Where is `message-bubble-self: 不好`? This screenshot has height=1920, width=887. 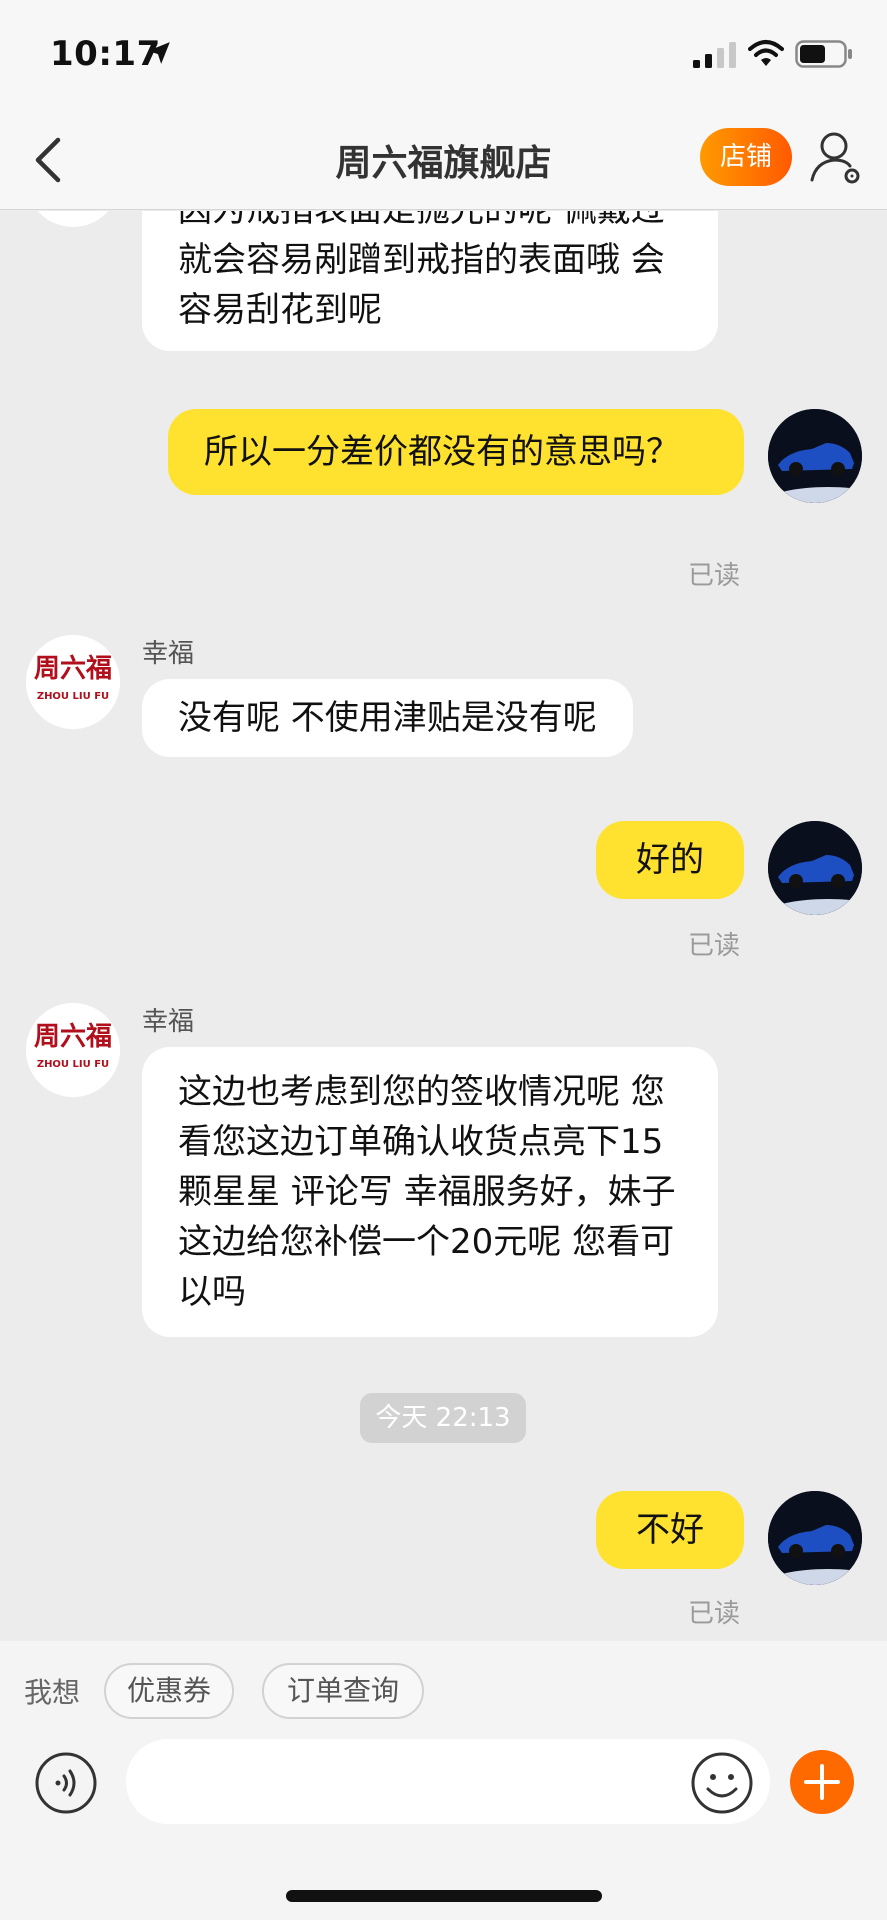
message-bubble-self: 不好 is located at coordinates (670, 1530).